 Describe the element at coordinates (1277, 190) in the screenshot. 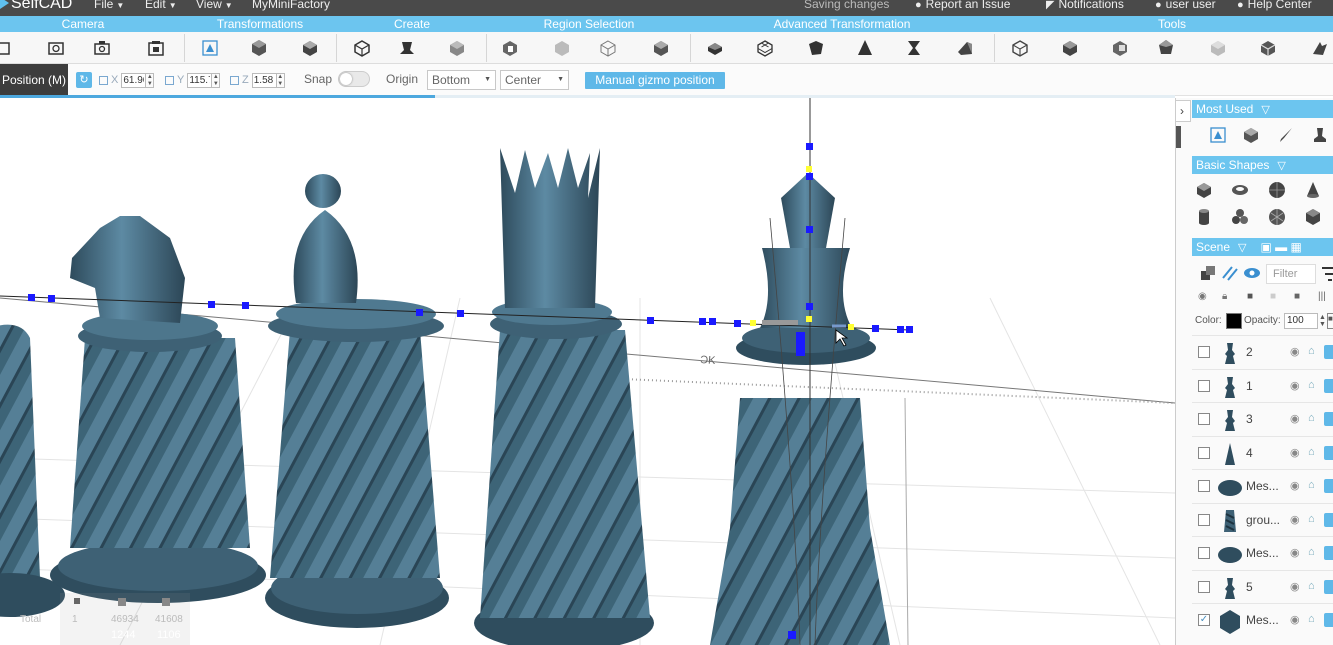

I see `shape-sphere` at that location.